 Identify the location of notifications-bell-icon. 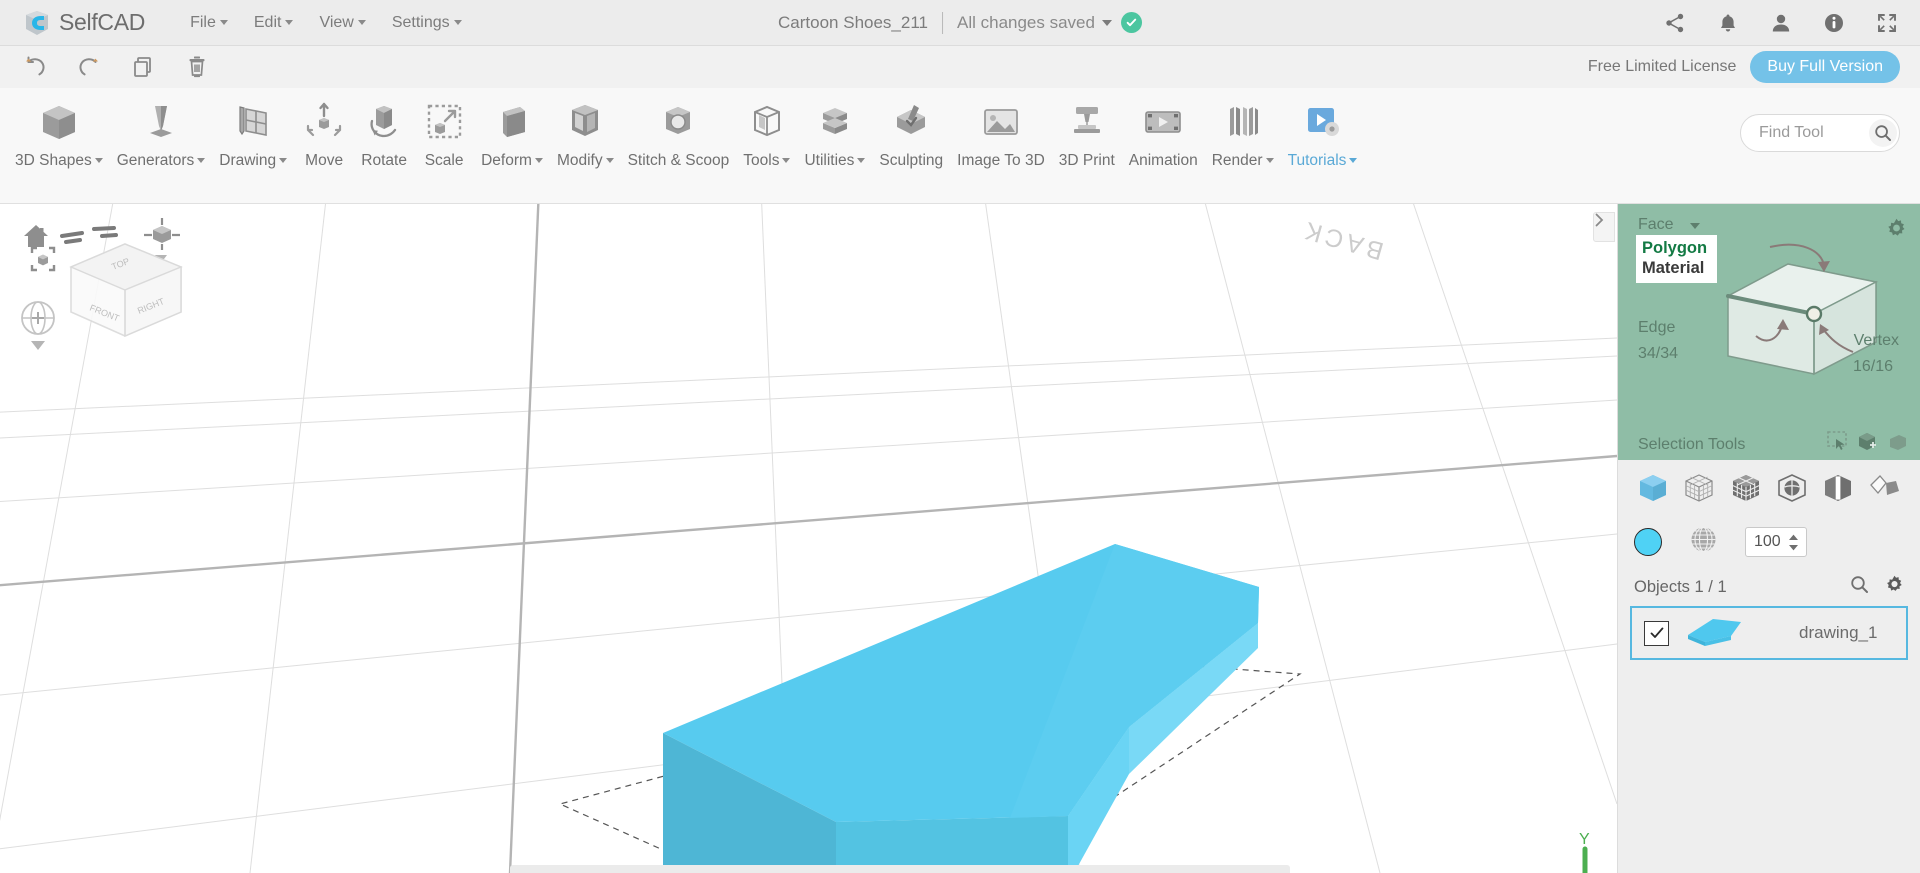
(1728, 23).